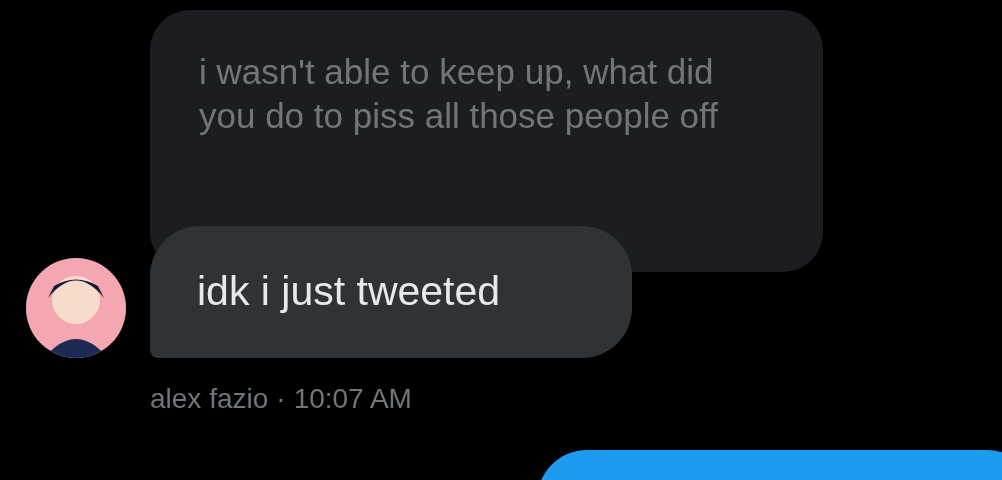 The width and height of the screenshot is (1002, 480). Describe the element at coordinates (349, 292) in the screenshot. I see `message-text: idk i just tweeted` at that location.